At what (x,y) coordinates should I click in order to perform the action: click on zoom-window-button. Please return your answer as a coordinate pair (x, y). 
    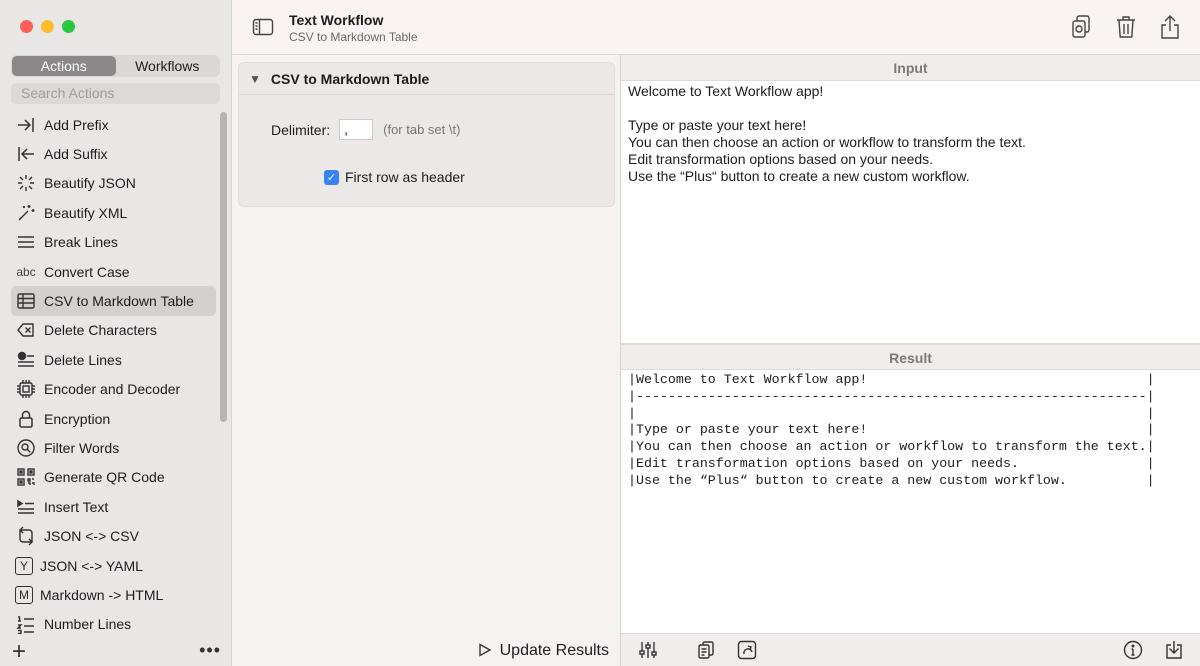
    Looking at the image, I should click on (68, 26).